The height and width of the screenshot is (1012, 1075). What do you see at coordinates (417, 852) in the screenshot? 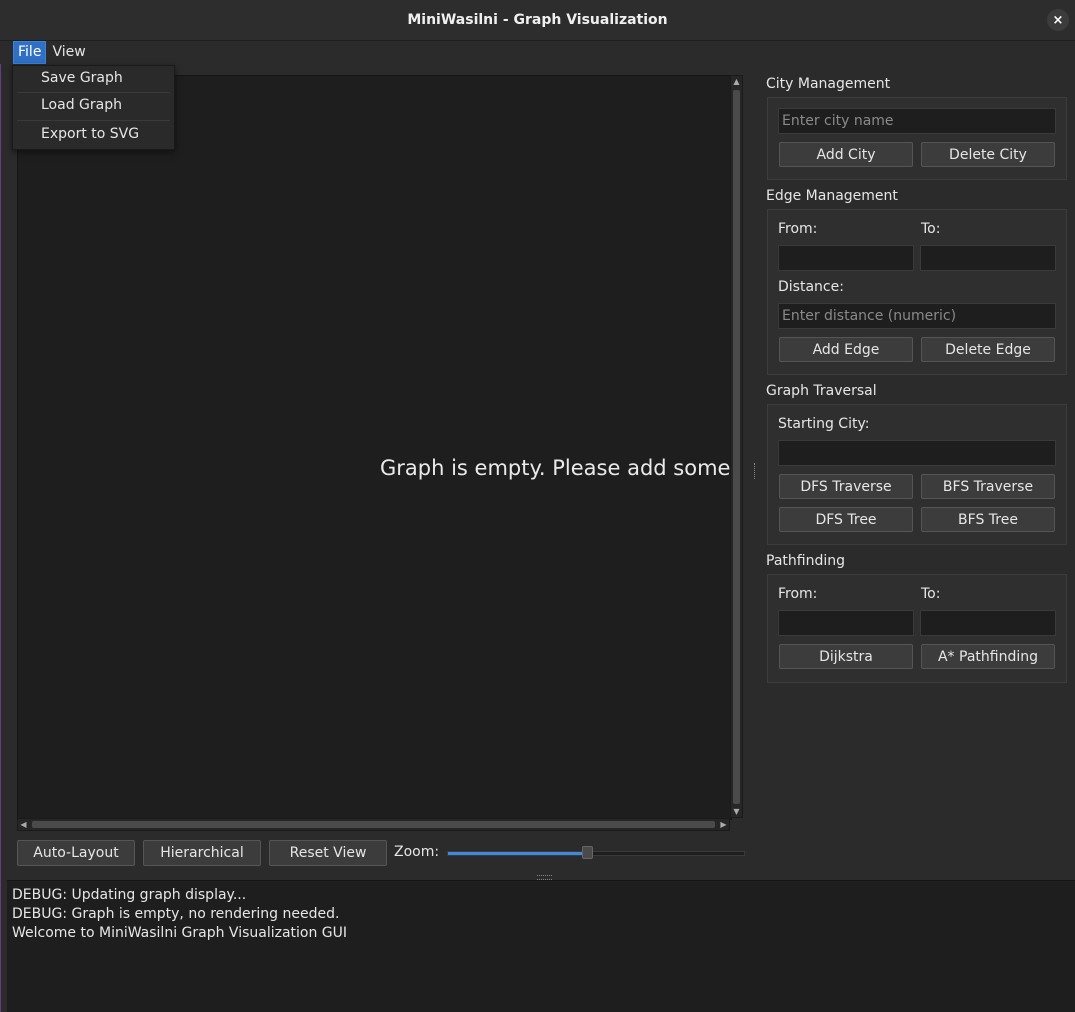
I see `zoom-label: Zoom:` at bounding box center [417, 852].